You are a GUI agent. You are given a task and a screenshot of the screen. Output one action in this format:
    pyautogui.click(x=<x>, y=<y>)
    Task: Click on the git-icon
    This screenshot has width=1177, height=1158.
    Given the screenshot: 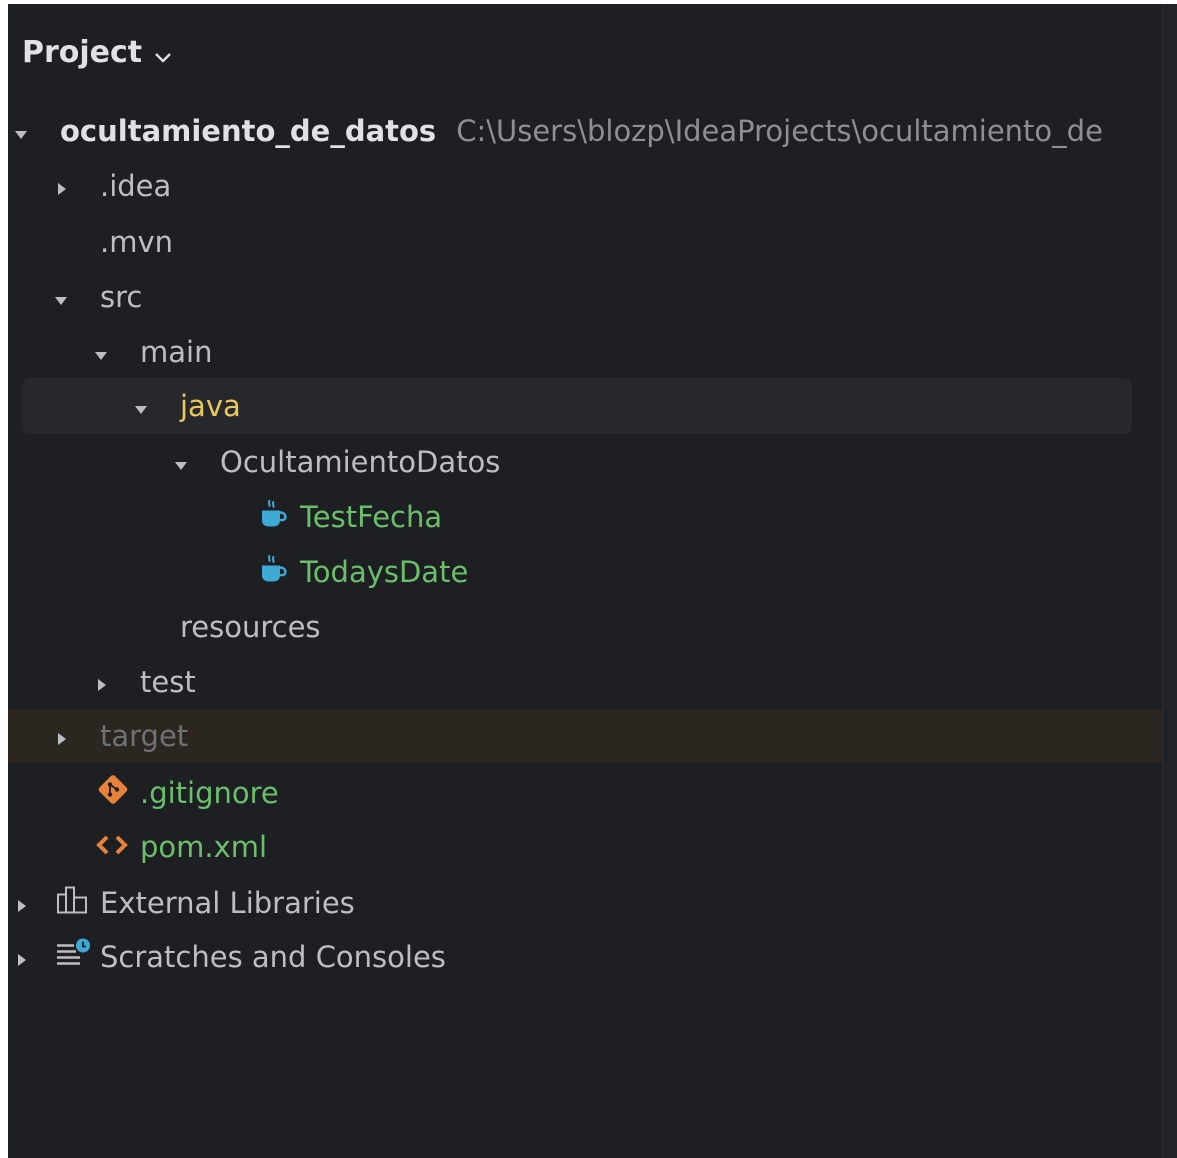 What is the action you would take?
    pyautogui.click(x=113, y=793)
    